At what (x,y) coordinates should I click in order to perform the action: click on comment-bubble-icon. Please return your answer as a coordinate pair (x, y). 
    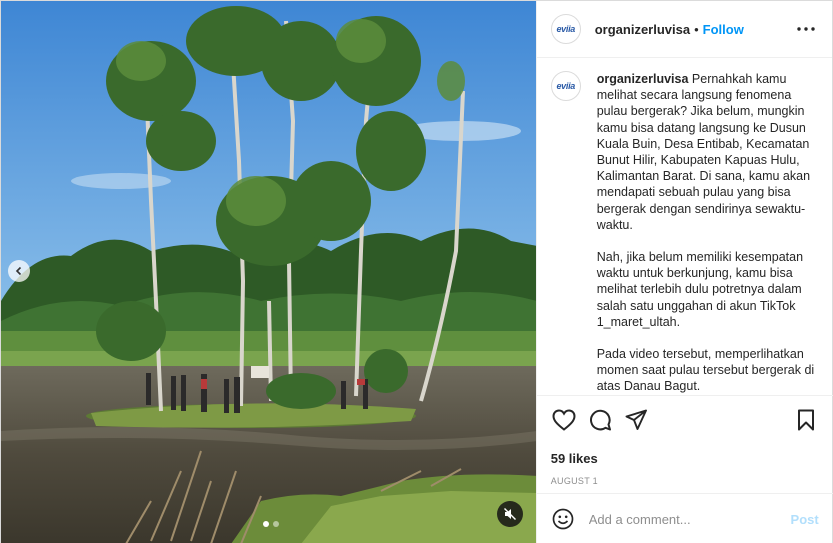
    Looking at the image, I should click on (600, 420).